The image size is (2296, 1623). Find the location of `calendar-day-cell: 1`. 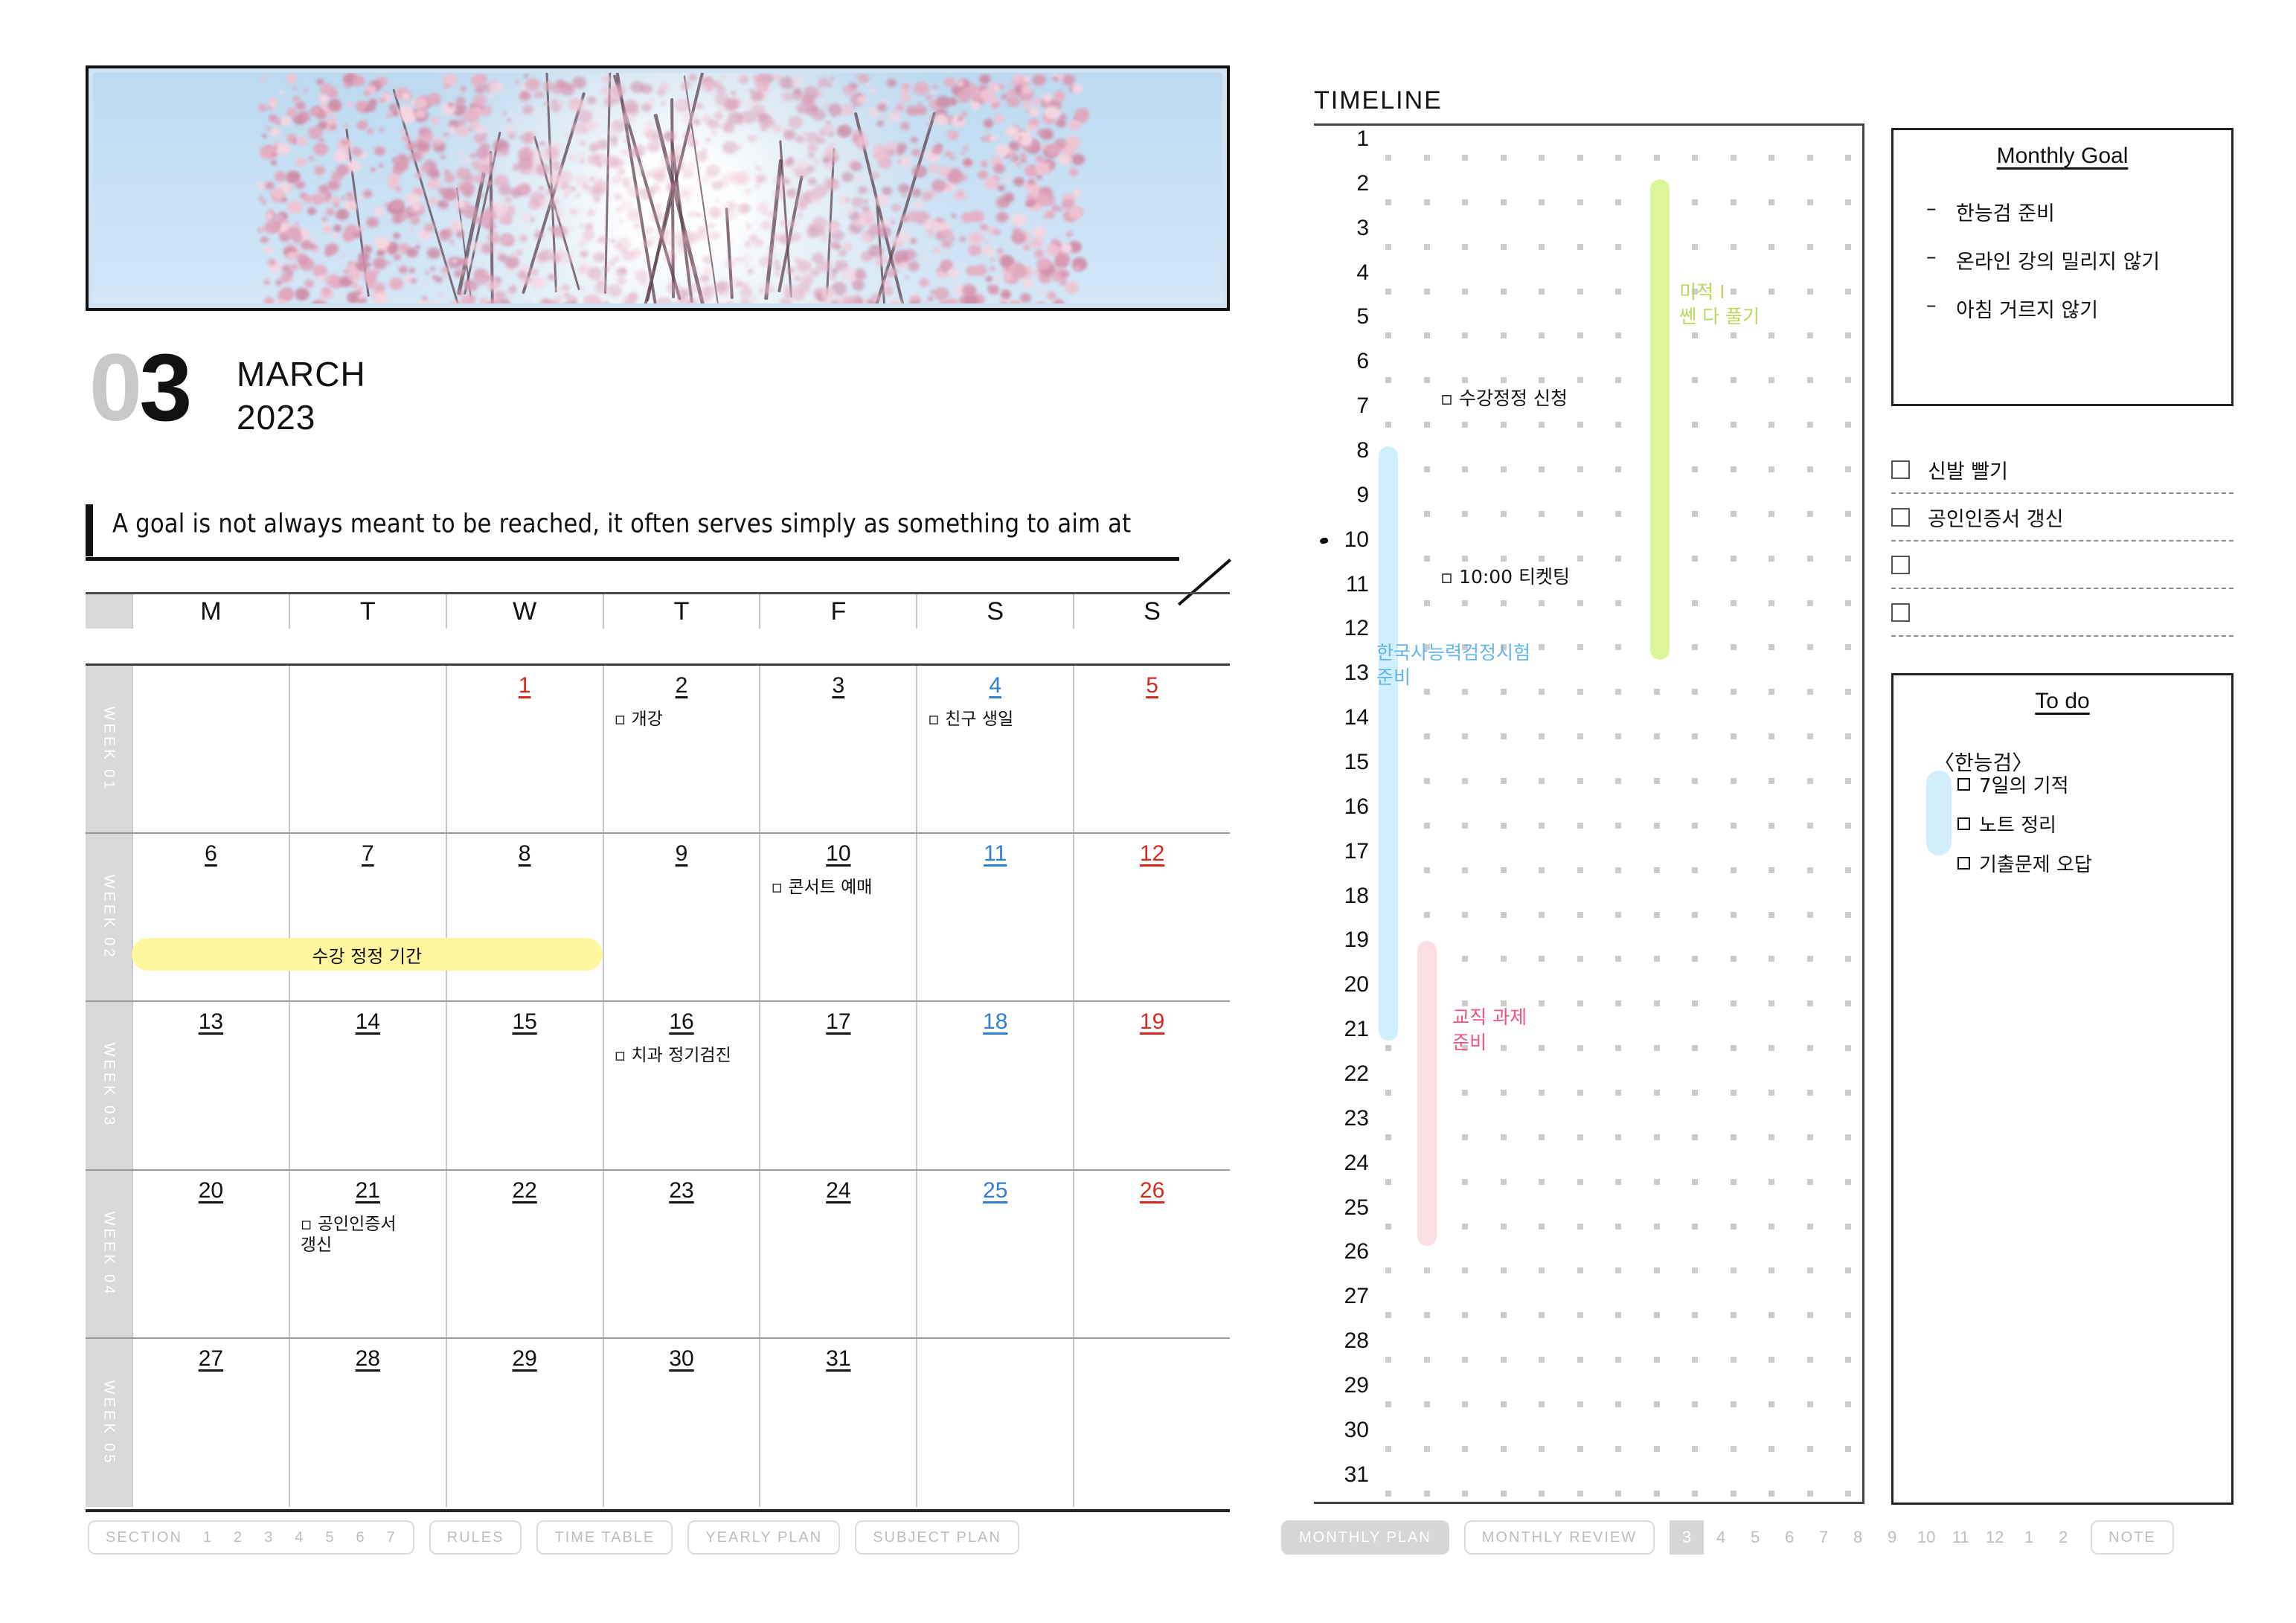

calendar-day-cell: 1 is located at coordinates (524, 749).